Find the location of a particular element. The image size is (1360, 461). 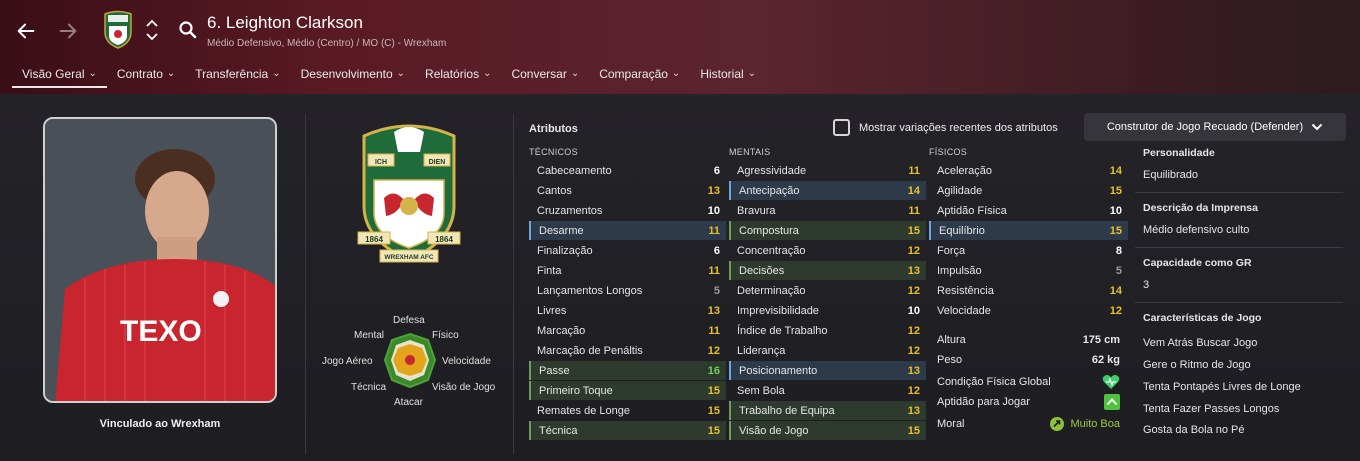

radar-label-jogo-aereo: Jogo Aéreo is located at coordinates (347, 361).